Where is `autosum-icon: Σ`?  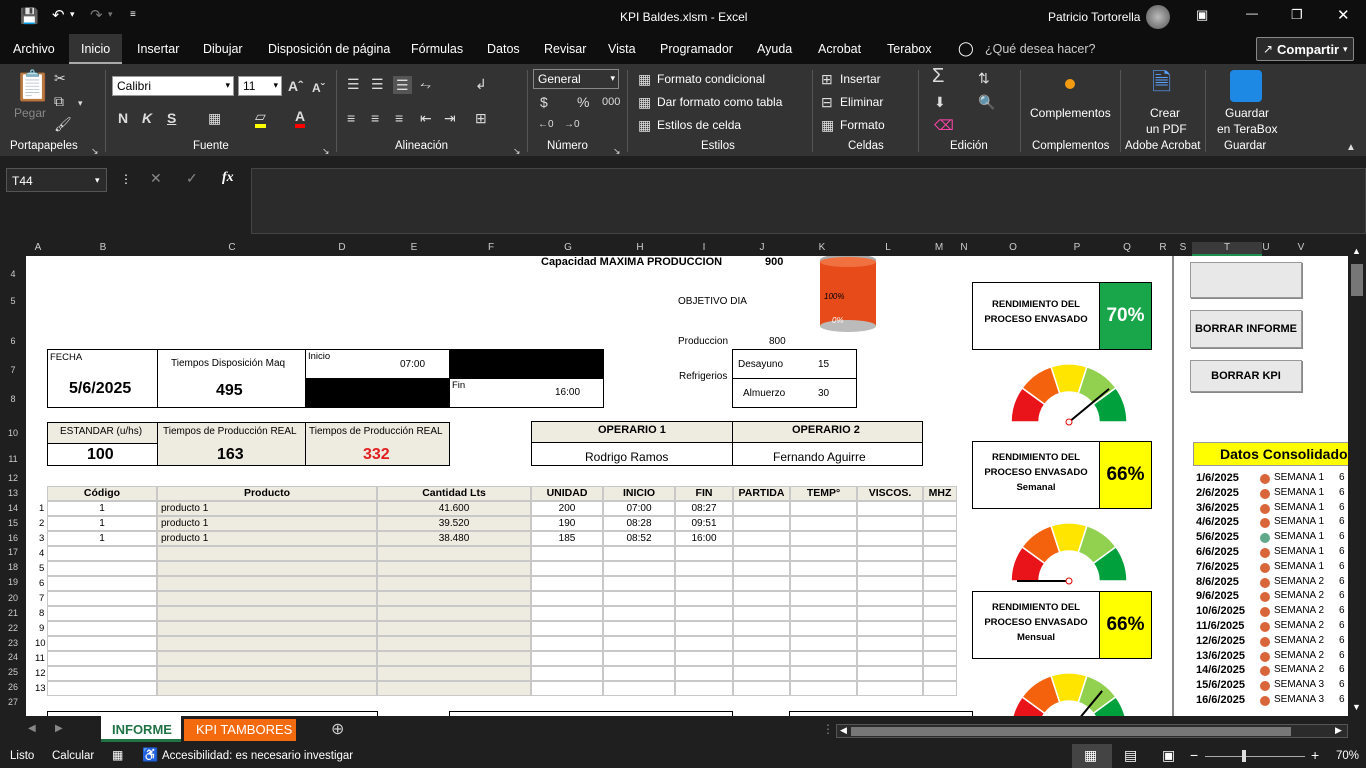 autosum-icon: Σ is located at coordinates (938, 76).